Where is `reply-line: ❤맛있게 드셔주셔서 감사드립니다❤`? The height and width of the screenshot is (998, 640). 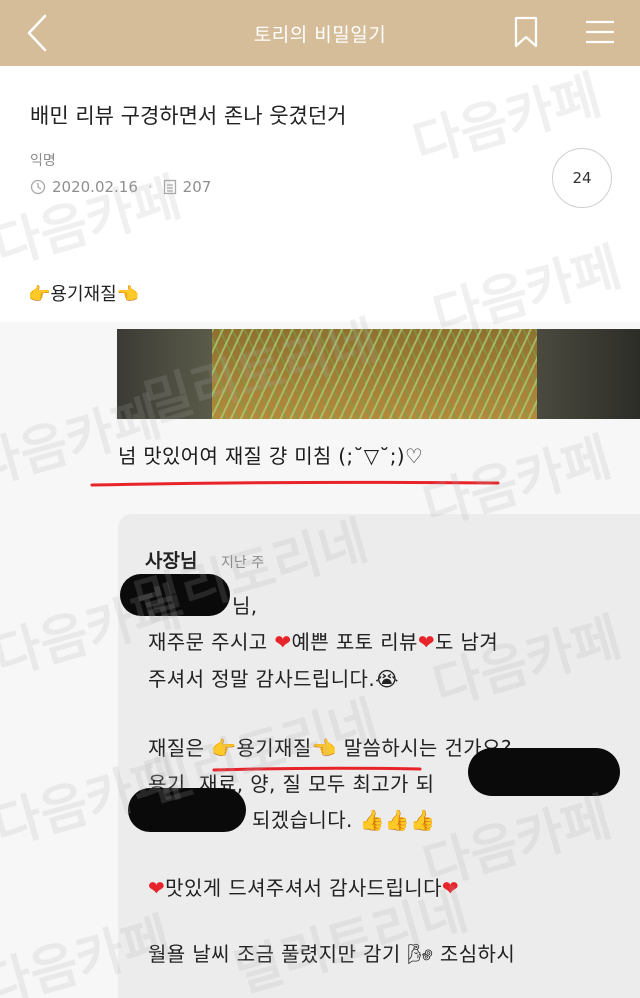 reply-line: ❤맛있게 드셔주셔서 감사드립니다❤ is located at coordinates (304, 888).